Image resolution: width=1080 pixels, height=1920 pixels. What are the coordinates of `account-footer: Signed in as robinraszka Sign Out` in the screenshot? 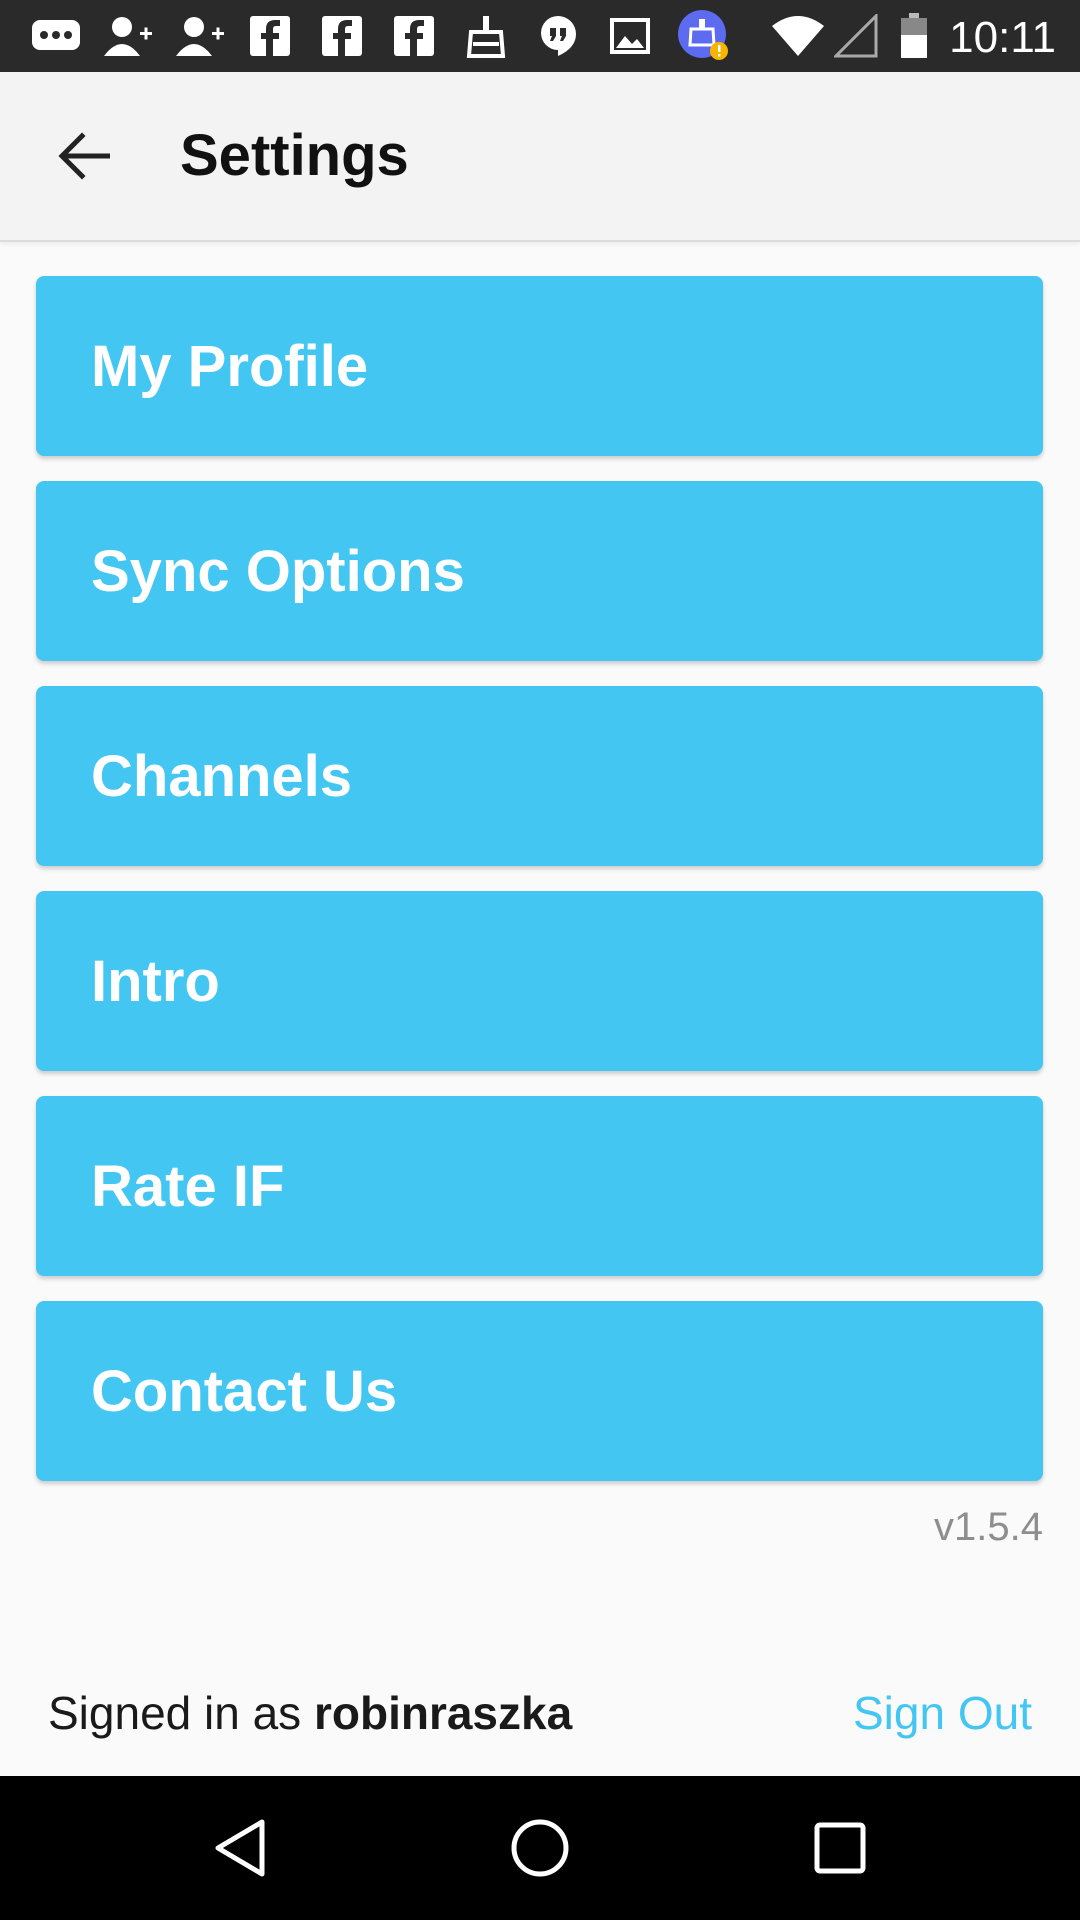 It's located at (540, 1713).